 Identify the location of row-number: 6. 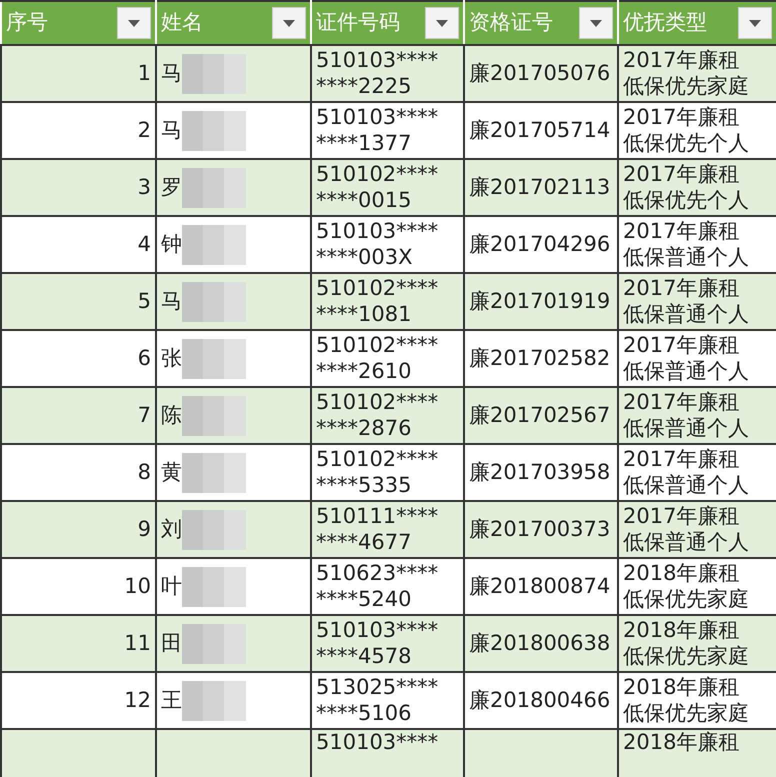
(144, 358).